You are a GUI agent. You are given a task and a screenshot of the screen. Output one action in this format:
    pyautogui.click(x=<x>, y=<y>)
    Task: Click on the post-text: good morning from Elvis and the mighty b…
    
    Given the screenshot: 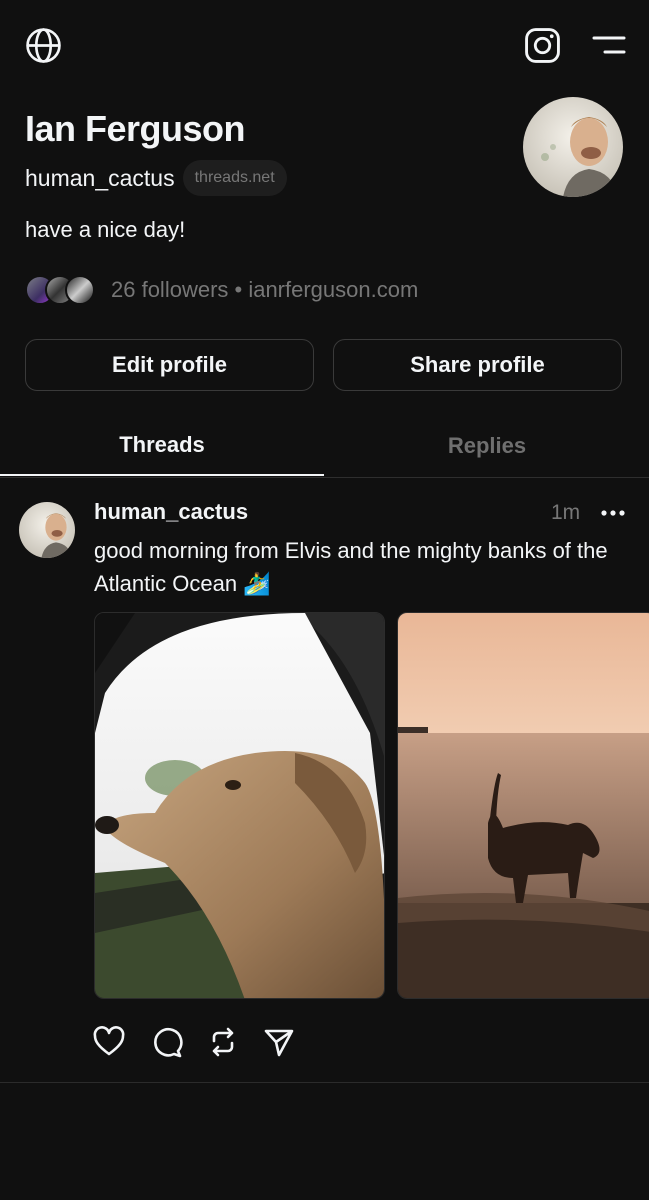 What is the action you would take?
    pyautogui.click(x=351, y=567)
    